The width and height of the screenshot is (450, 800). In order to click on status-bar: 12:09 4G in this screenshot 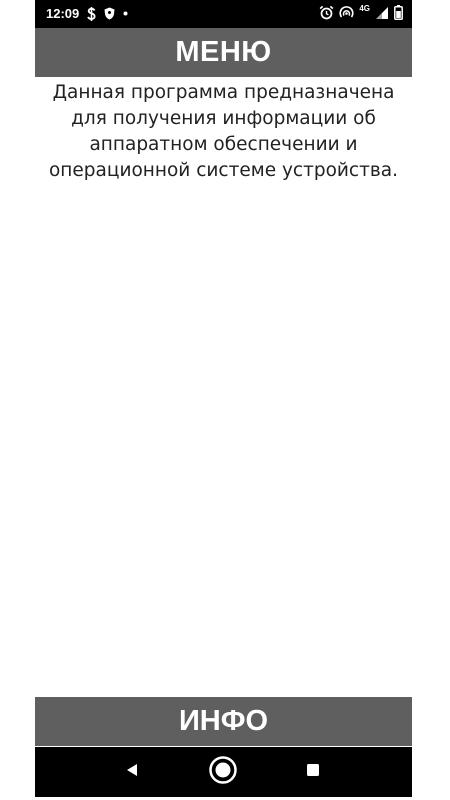, I will do `click(223, 14)`.